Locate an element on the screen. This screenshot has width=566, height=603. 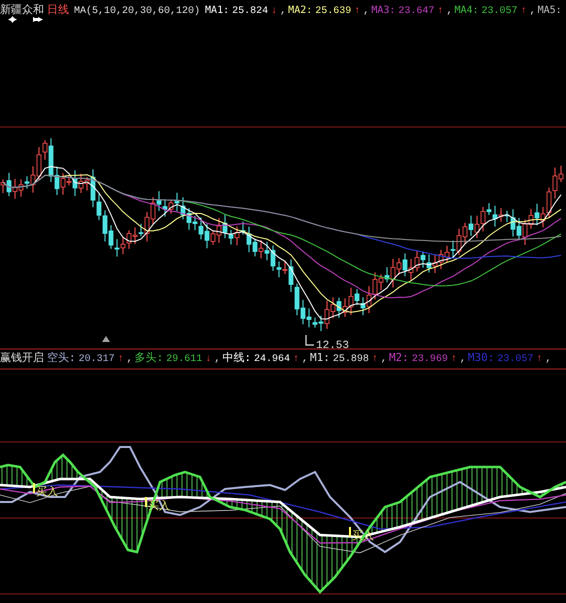
buy-signal-label: 买入 is located at coordinates (363, 535).